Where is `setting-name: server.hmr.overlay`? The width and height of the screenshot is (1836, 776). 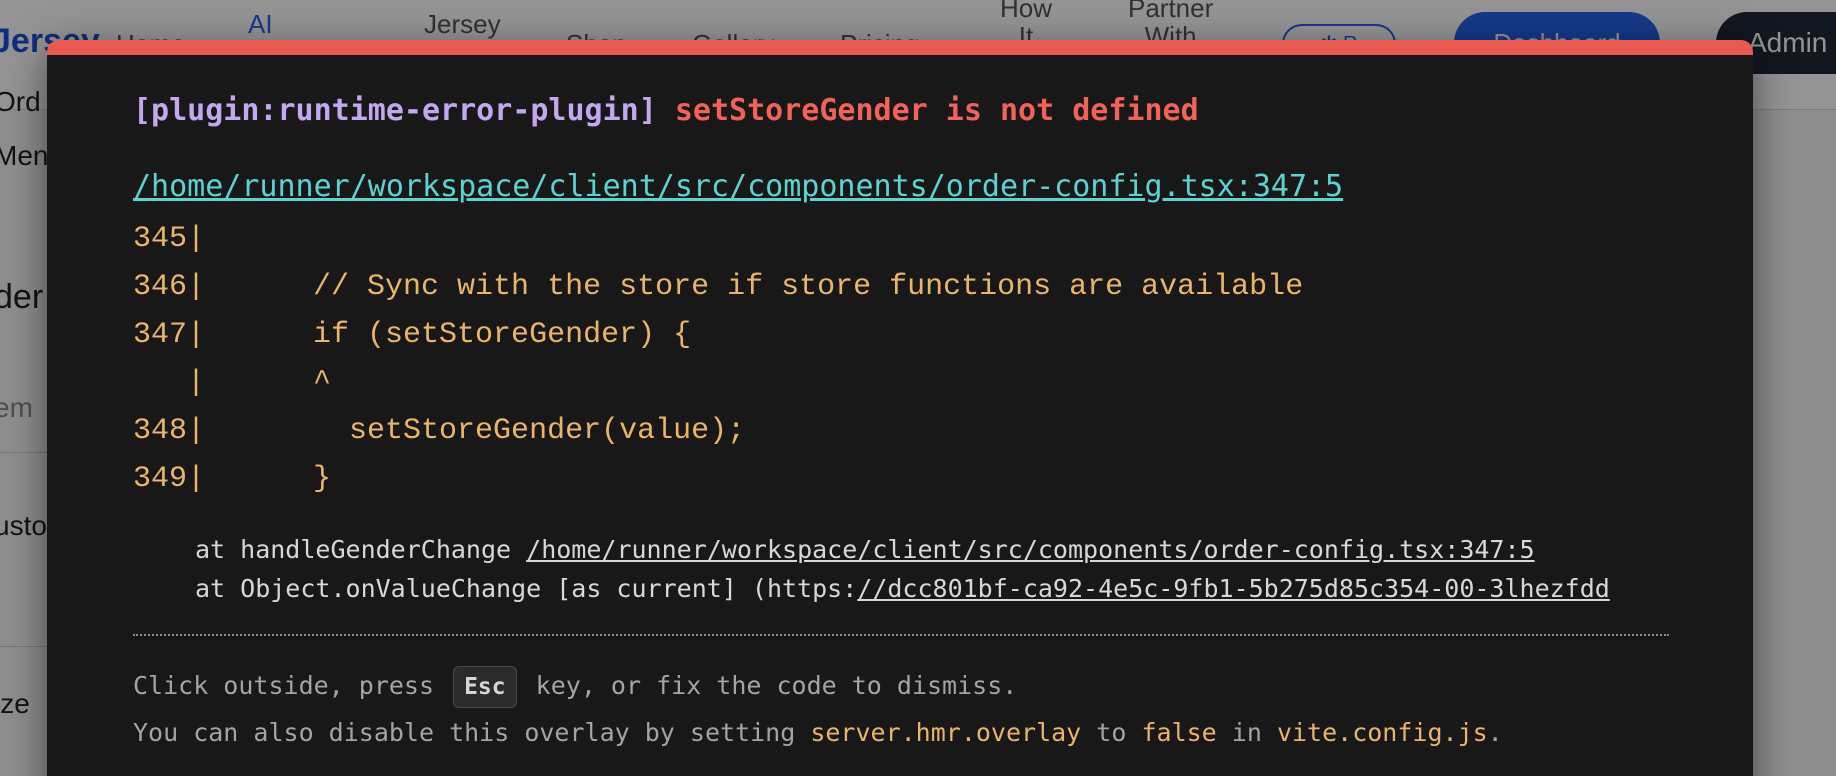 setting-name: server.hmr.overlay is located at coordinates (946, 732).